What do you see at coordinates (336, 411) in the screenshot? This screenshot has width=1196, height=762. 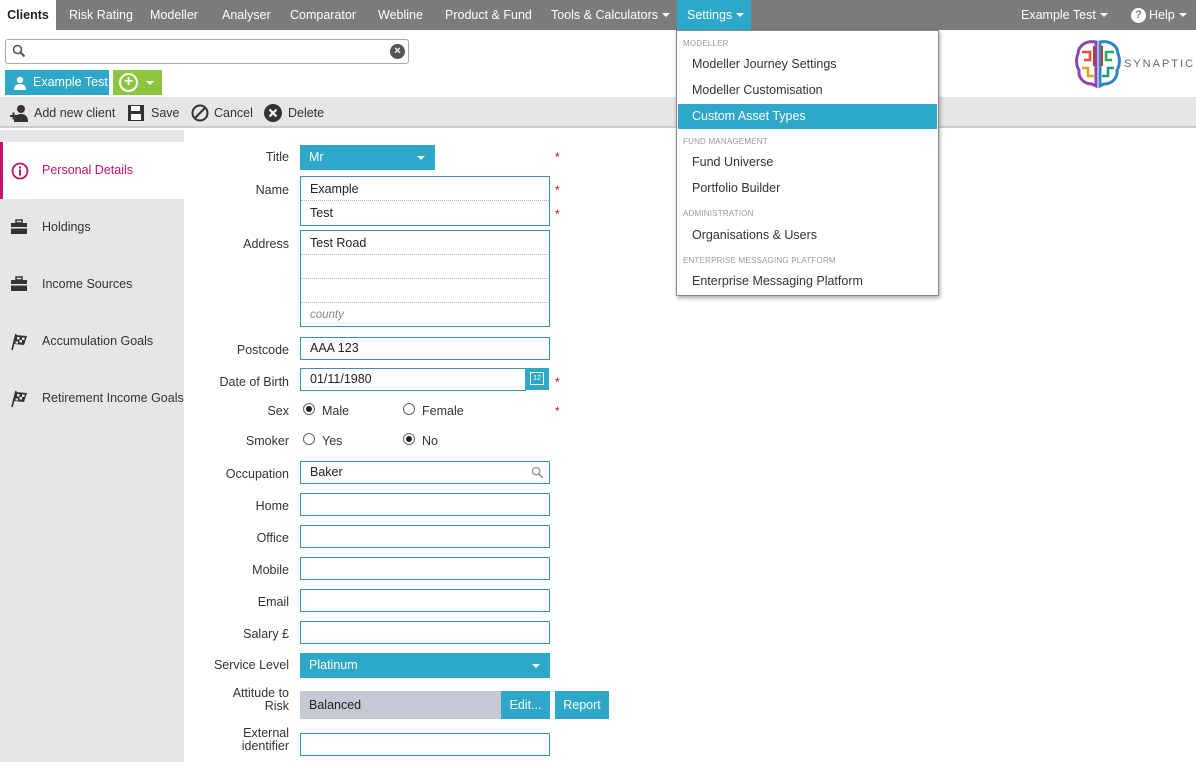 I see `sex-male-label: Male` at bounding box center [336, 411].